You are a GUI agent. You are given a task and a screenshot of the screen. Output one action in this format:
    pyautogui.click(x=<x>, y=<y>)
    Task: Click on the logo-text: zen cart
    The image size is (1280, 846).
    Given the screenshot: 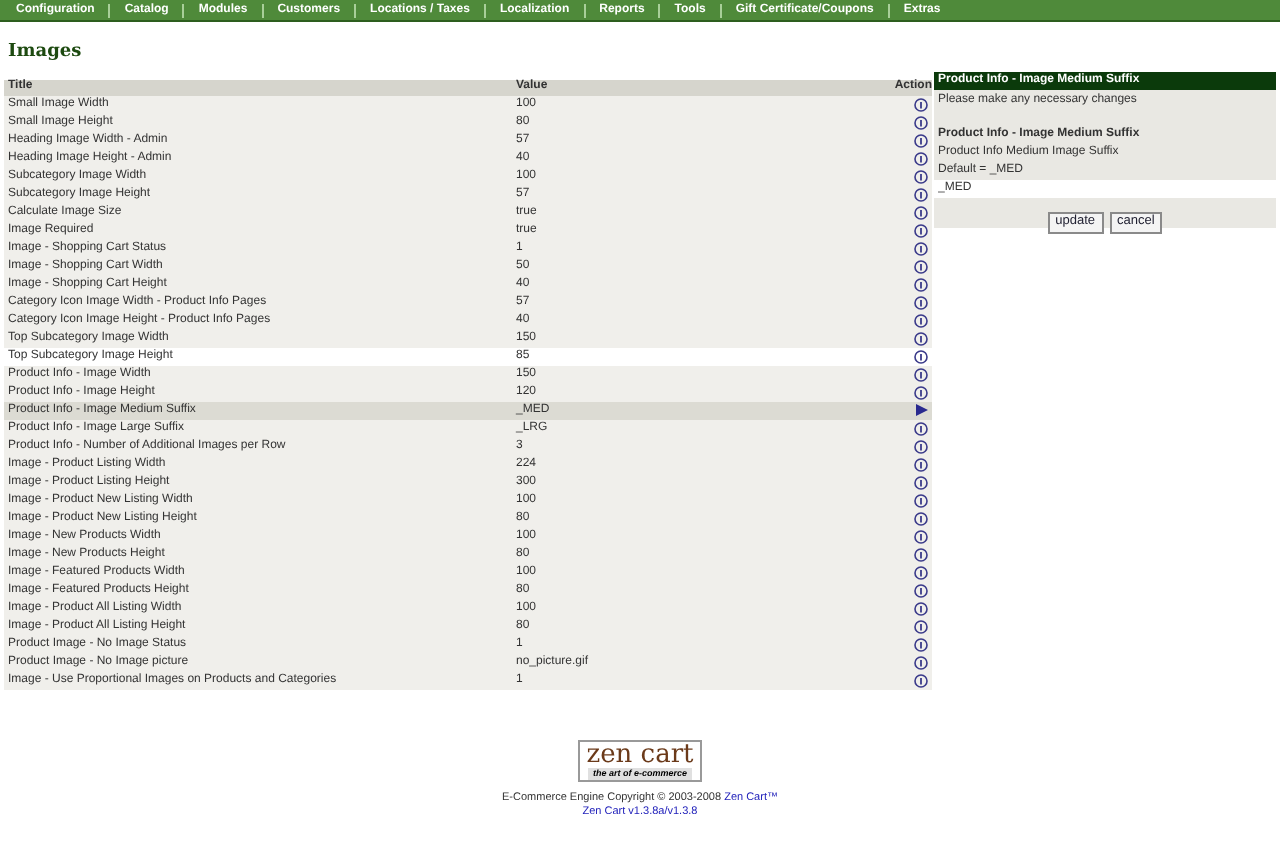 What is the action you would take?
    pyautogui.click(x=640, y=755)
    